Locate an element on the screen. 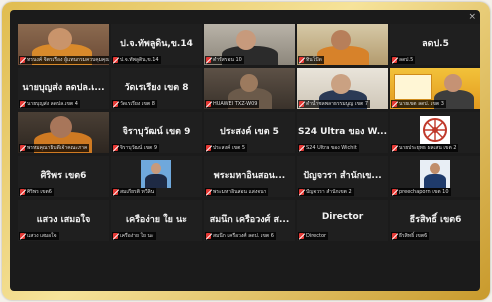 The image size is (492, 302). participant-tile: นายเขต ลดป. เขต 3 is located at coordinates (435, 88).